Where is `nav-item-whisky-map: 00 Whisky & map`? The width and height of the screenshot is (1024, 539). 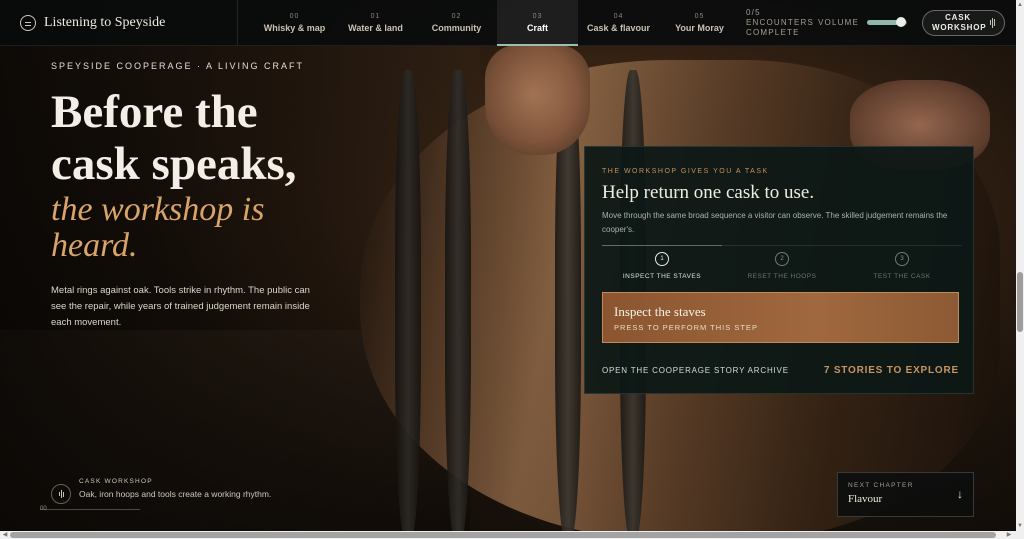 nav-item-whisky-map: 00 Whisky & map is located at coordinates (294, 22).